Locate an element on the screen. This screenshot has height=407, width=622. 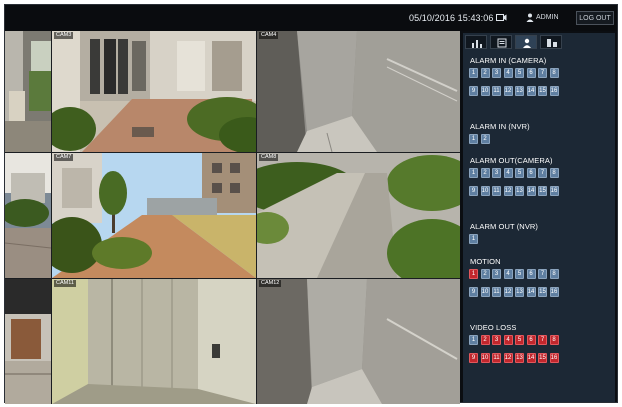
log-tab is located at coordinates (501, 42).